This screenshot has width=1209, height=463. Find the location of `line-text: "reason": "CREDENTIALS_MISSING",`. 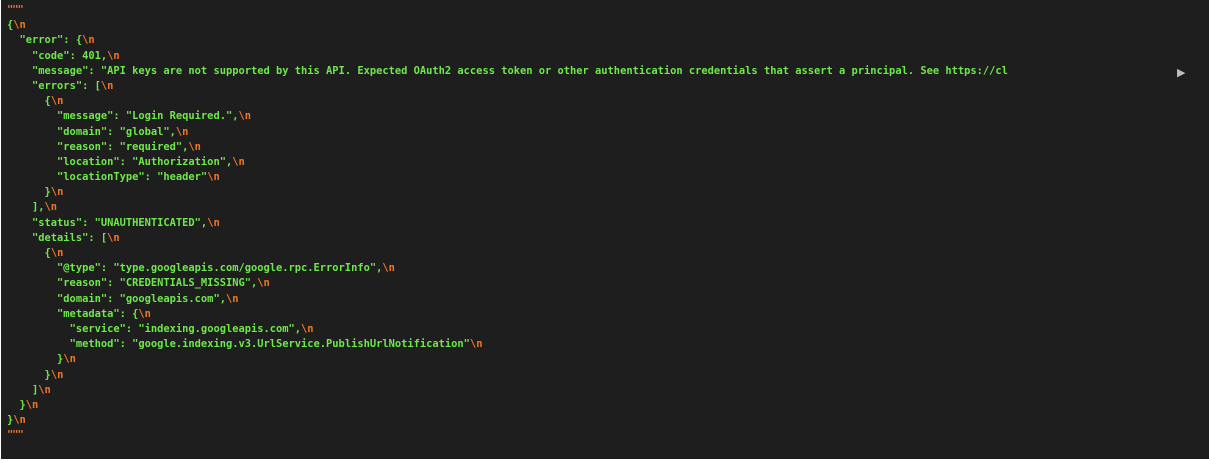

line-text: "reason": "CREDENTIALS_MISSING", is located at coordinates (157, 283).